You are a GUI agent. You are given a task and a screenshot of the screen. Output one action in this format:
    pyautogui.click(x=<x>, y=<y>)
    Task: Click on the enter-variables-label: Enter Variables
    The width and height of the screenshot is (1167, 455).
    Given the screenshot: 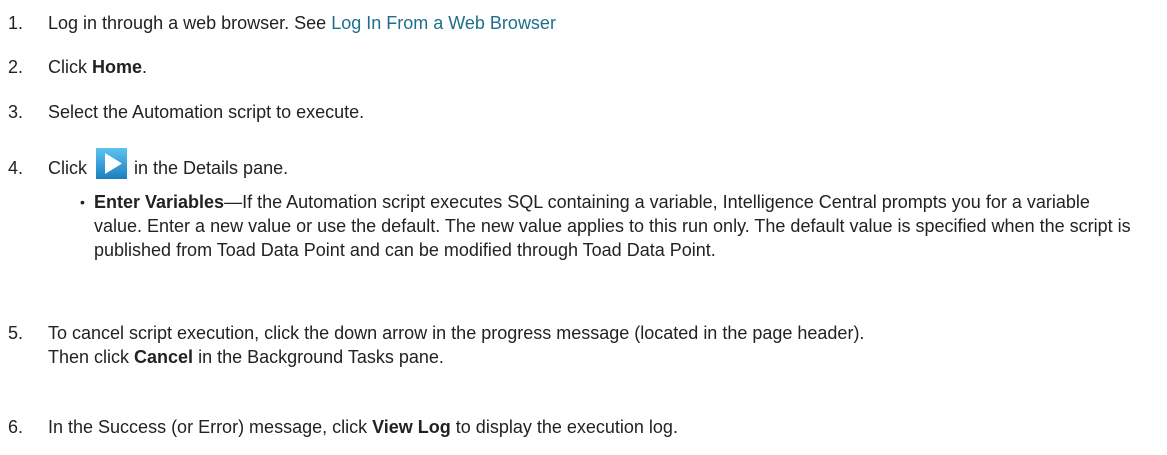 What is the action you would take?
    pyautogui.click(x=159, y=202)
    